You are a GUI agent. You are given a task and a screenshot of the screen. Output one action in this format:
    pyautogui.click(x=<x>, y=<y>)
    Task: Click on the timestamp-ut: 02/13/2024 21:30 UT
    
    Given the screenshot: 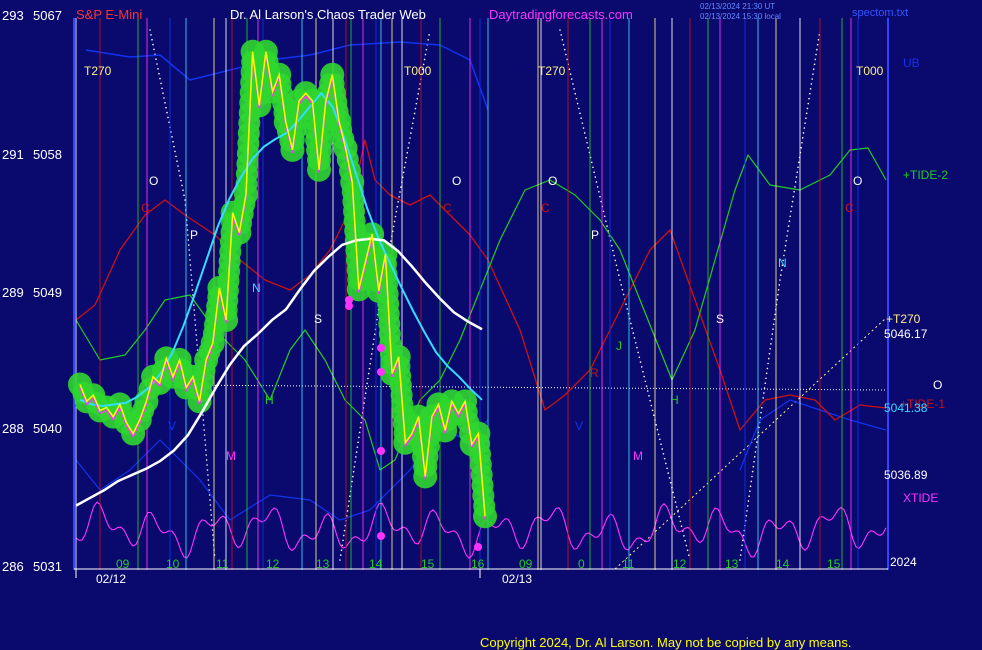 What is the action you would take?
    pyautogui.click(x=737, y=6)
    